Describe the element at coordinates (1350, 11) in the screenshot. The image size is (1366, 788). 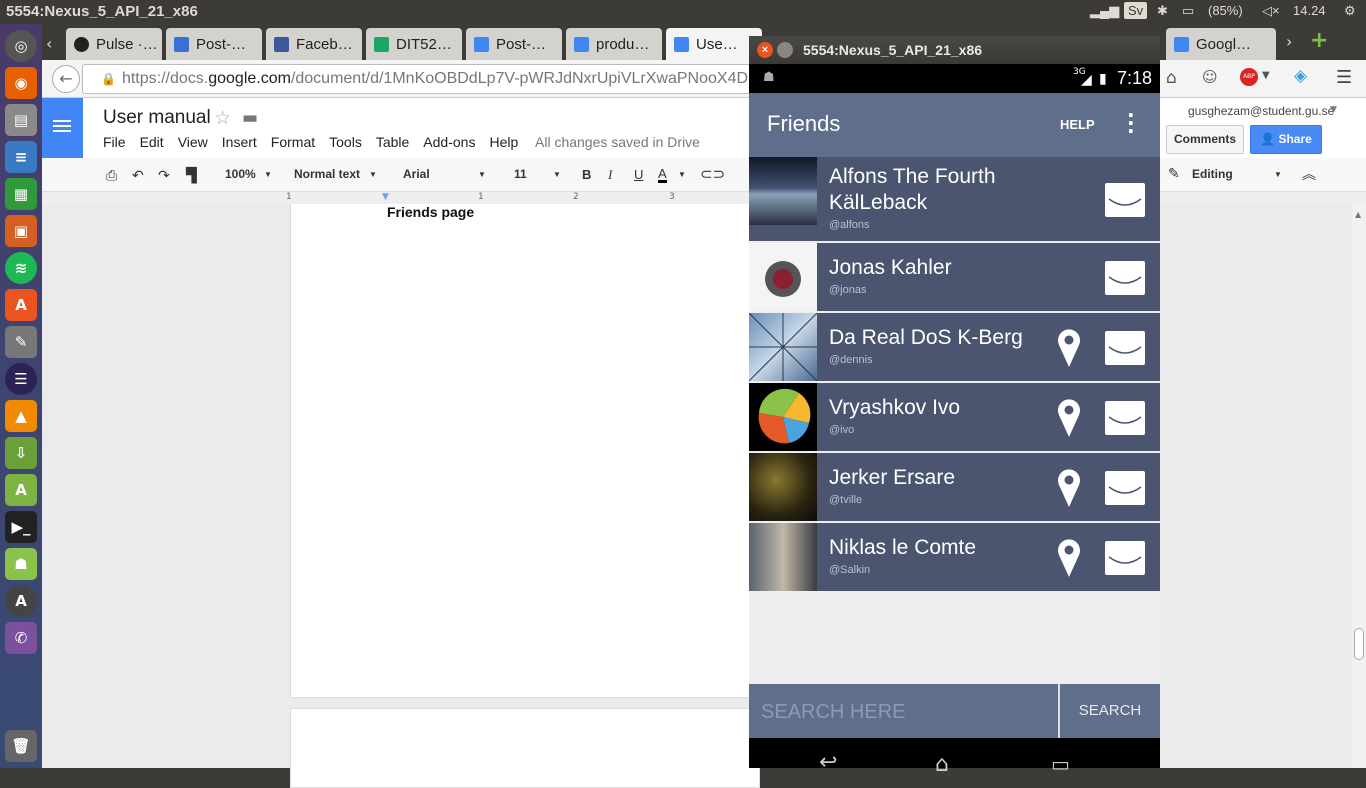
I see `gear-icon: ⚙` at that location.